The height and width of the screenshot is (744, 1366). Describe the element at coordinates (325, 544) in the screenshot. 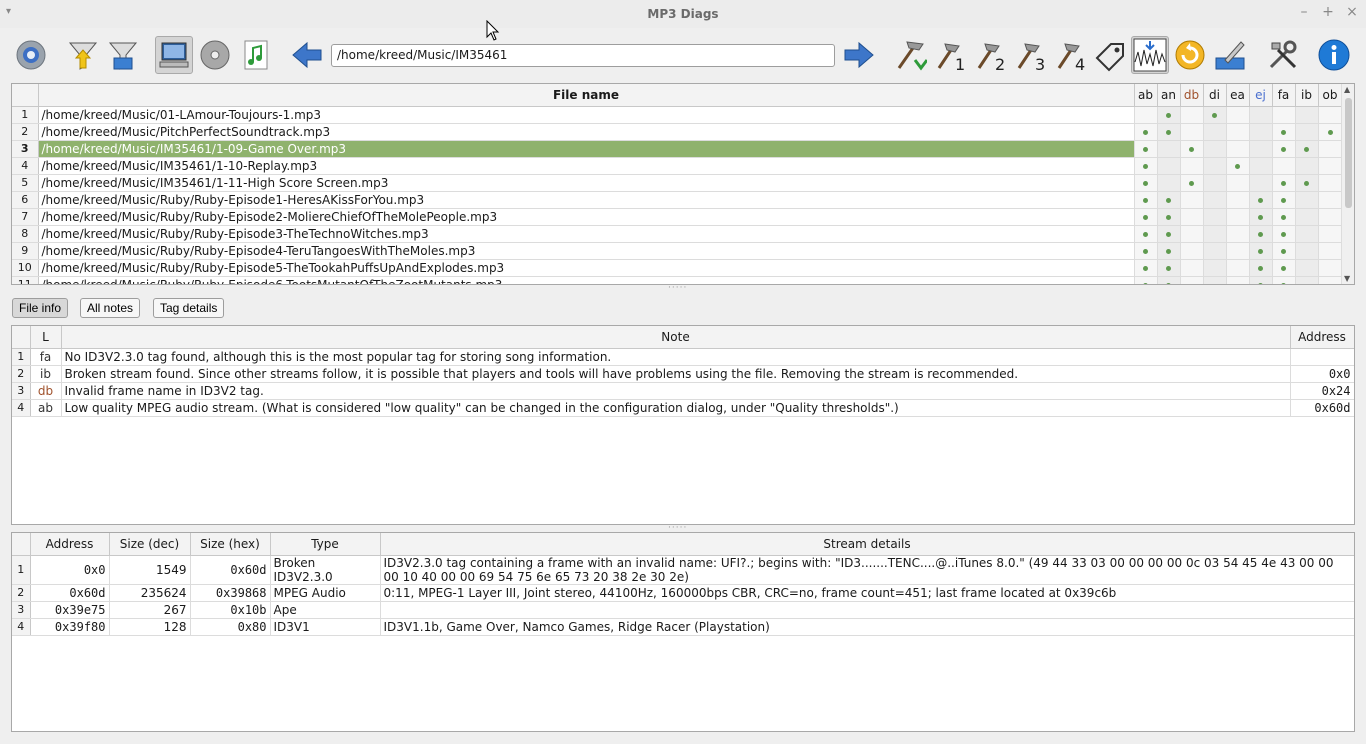

I see `type-header: Type` at that location.